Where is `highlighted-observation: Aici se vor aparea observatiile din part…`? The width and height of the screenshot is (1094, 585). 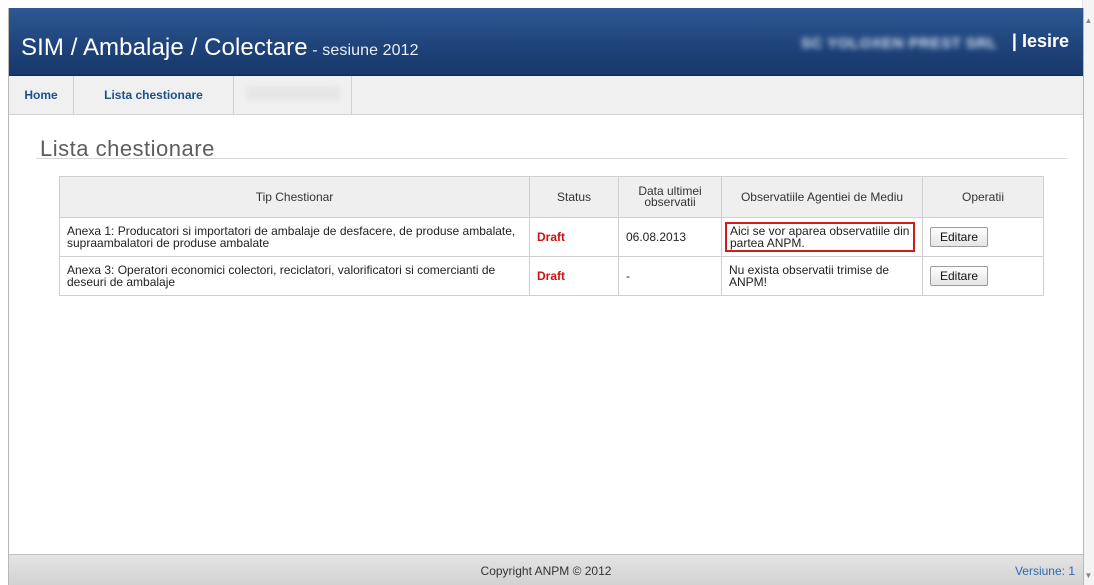 highlighted-observation: Aici se vor aparea observatiile din part… is located at coordinates (820, 237).